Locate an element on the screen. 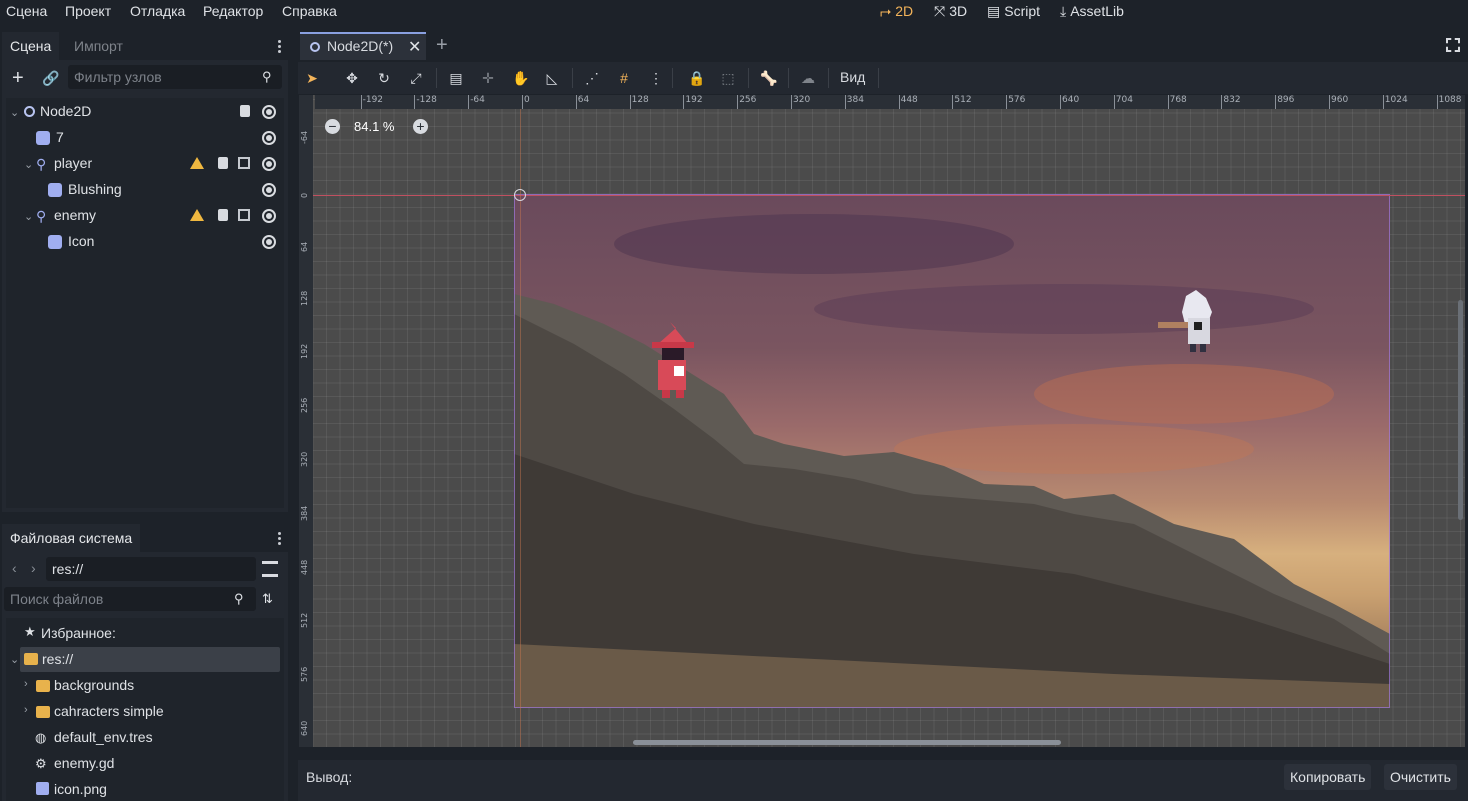 The height and width of the screenshot is (801, 1468). move-tool-icon: ✥ is located at coordinates (352, 78).